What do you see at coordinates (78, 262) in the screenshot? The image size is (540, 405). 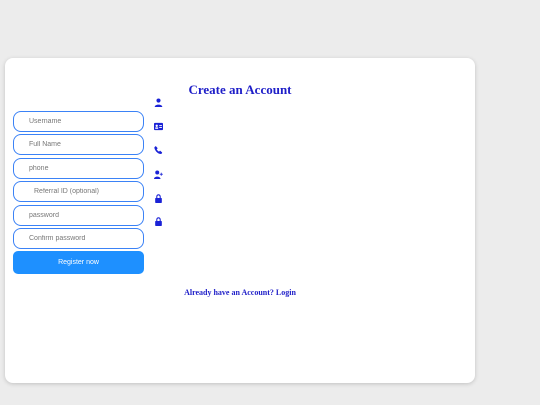 I see `register-button: Register now` at bounding box center [78, 262].